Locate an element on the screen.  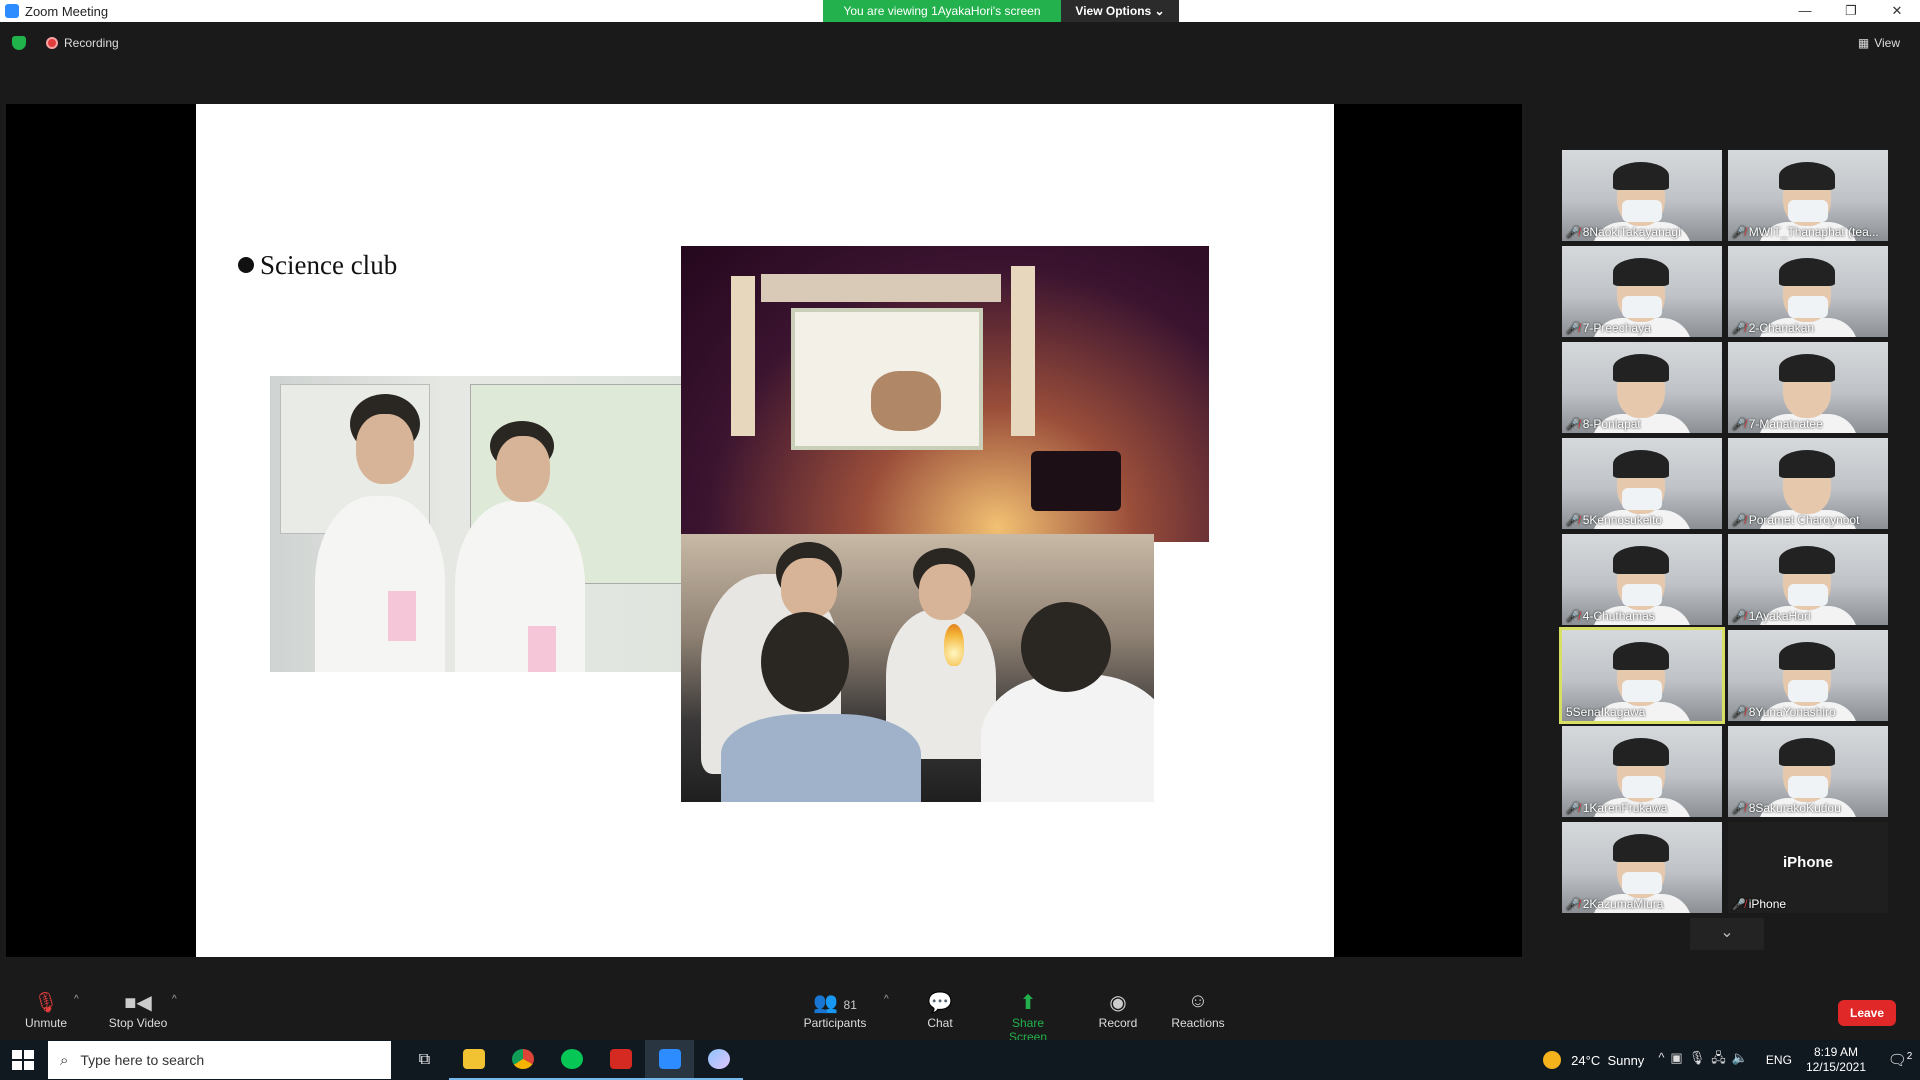
participant-name: Poramet Charoynoot is located at coordinates (1804, 520).